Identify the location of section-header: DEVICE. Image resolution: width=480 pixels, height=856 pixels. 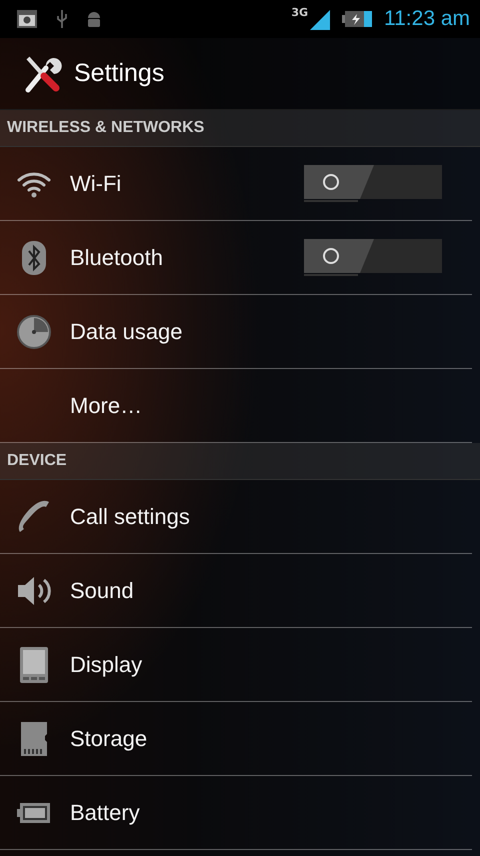
(37, 461).